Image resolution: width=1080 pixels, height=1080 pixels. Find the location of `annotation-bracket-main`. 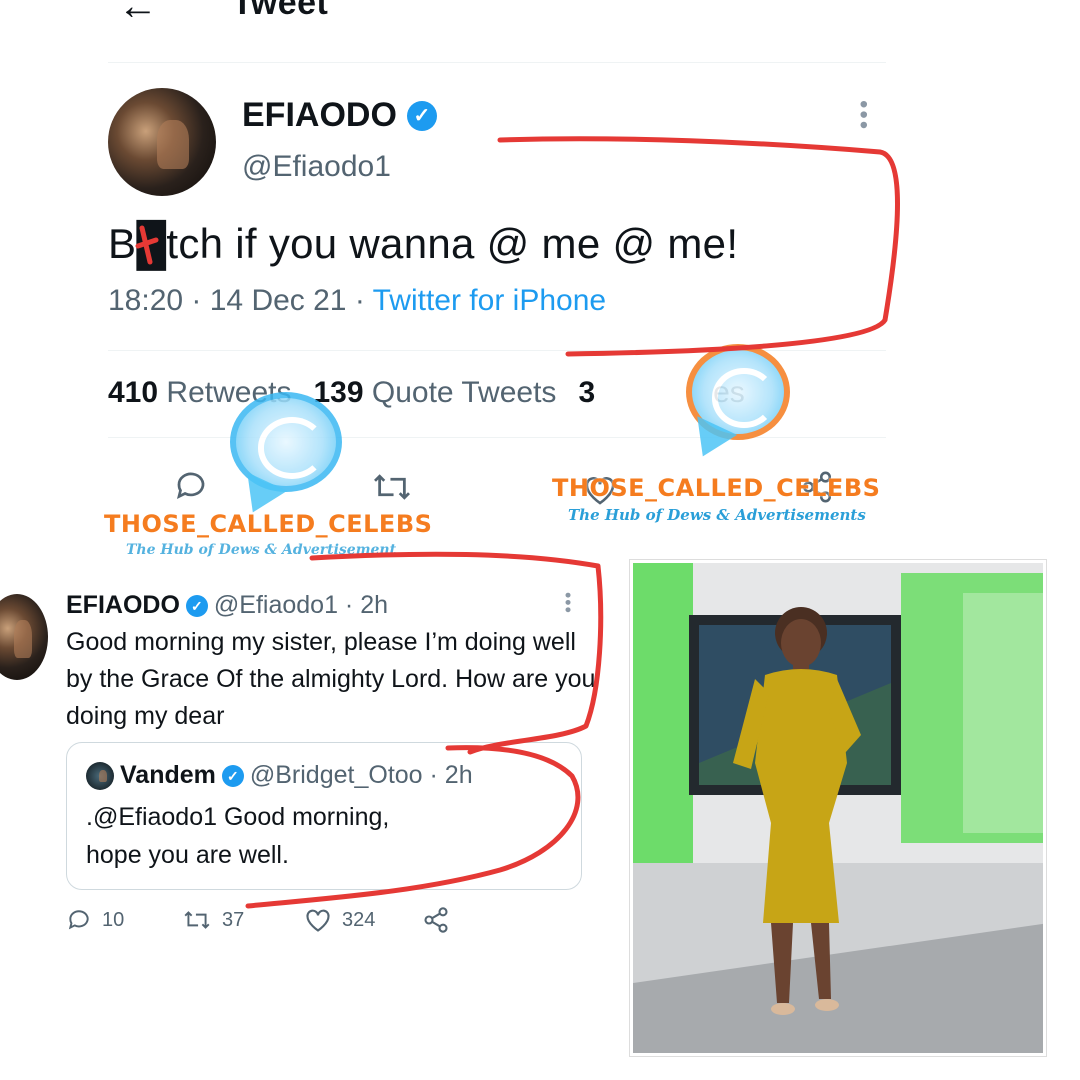

annotation-bracket-main is located at coordinates (698, 246).